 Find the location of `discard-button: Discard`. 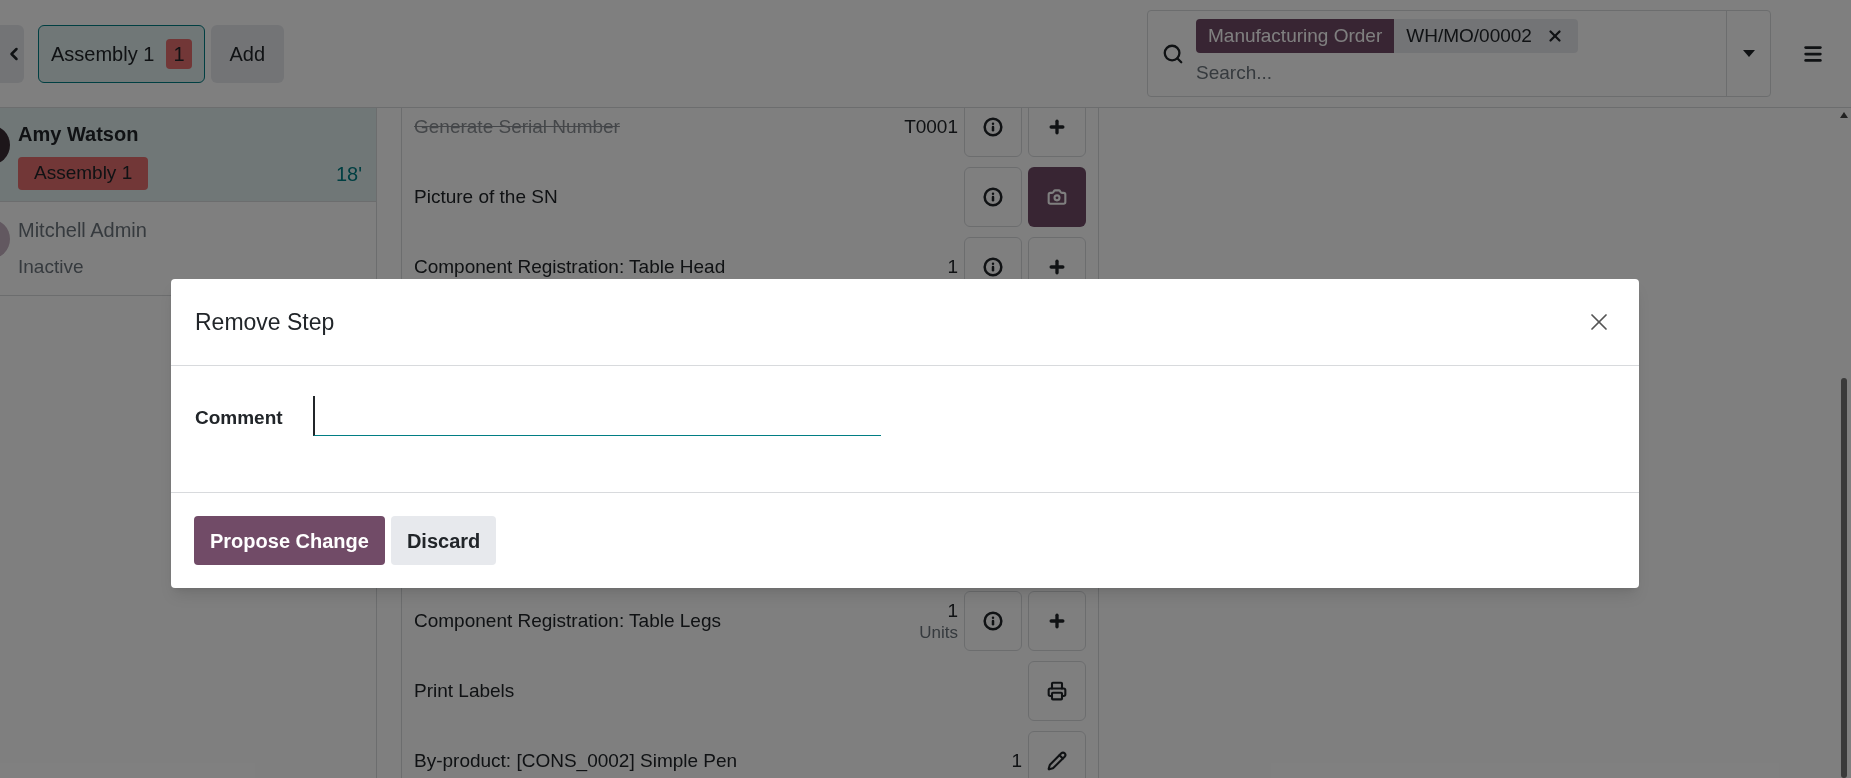

discard-button: Discard is located at coordinates (443, 540).